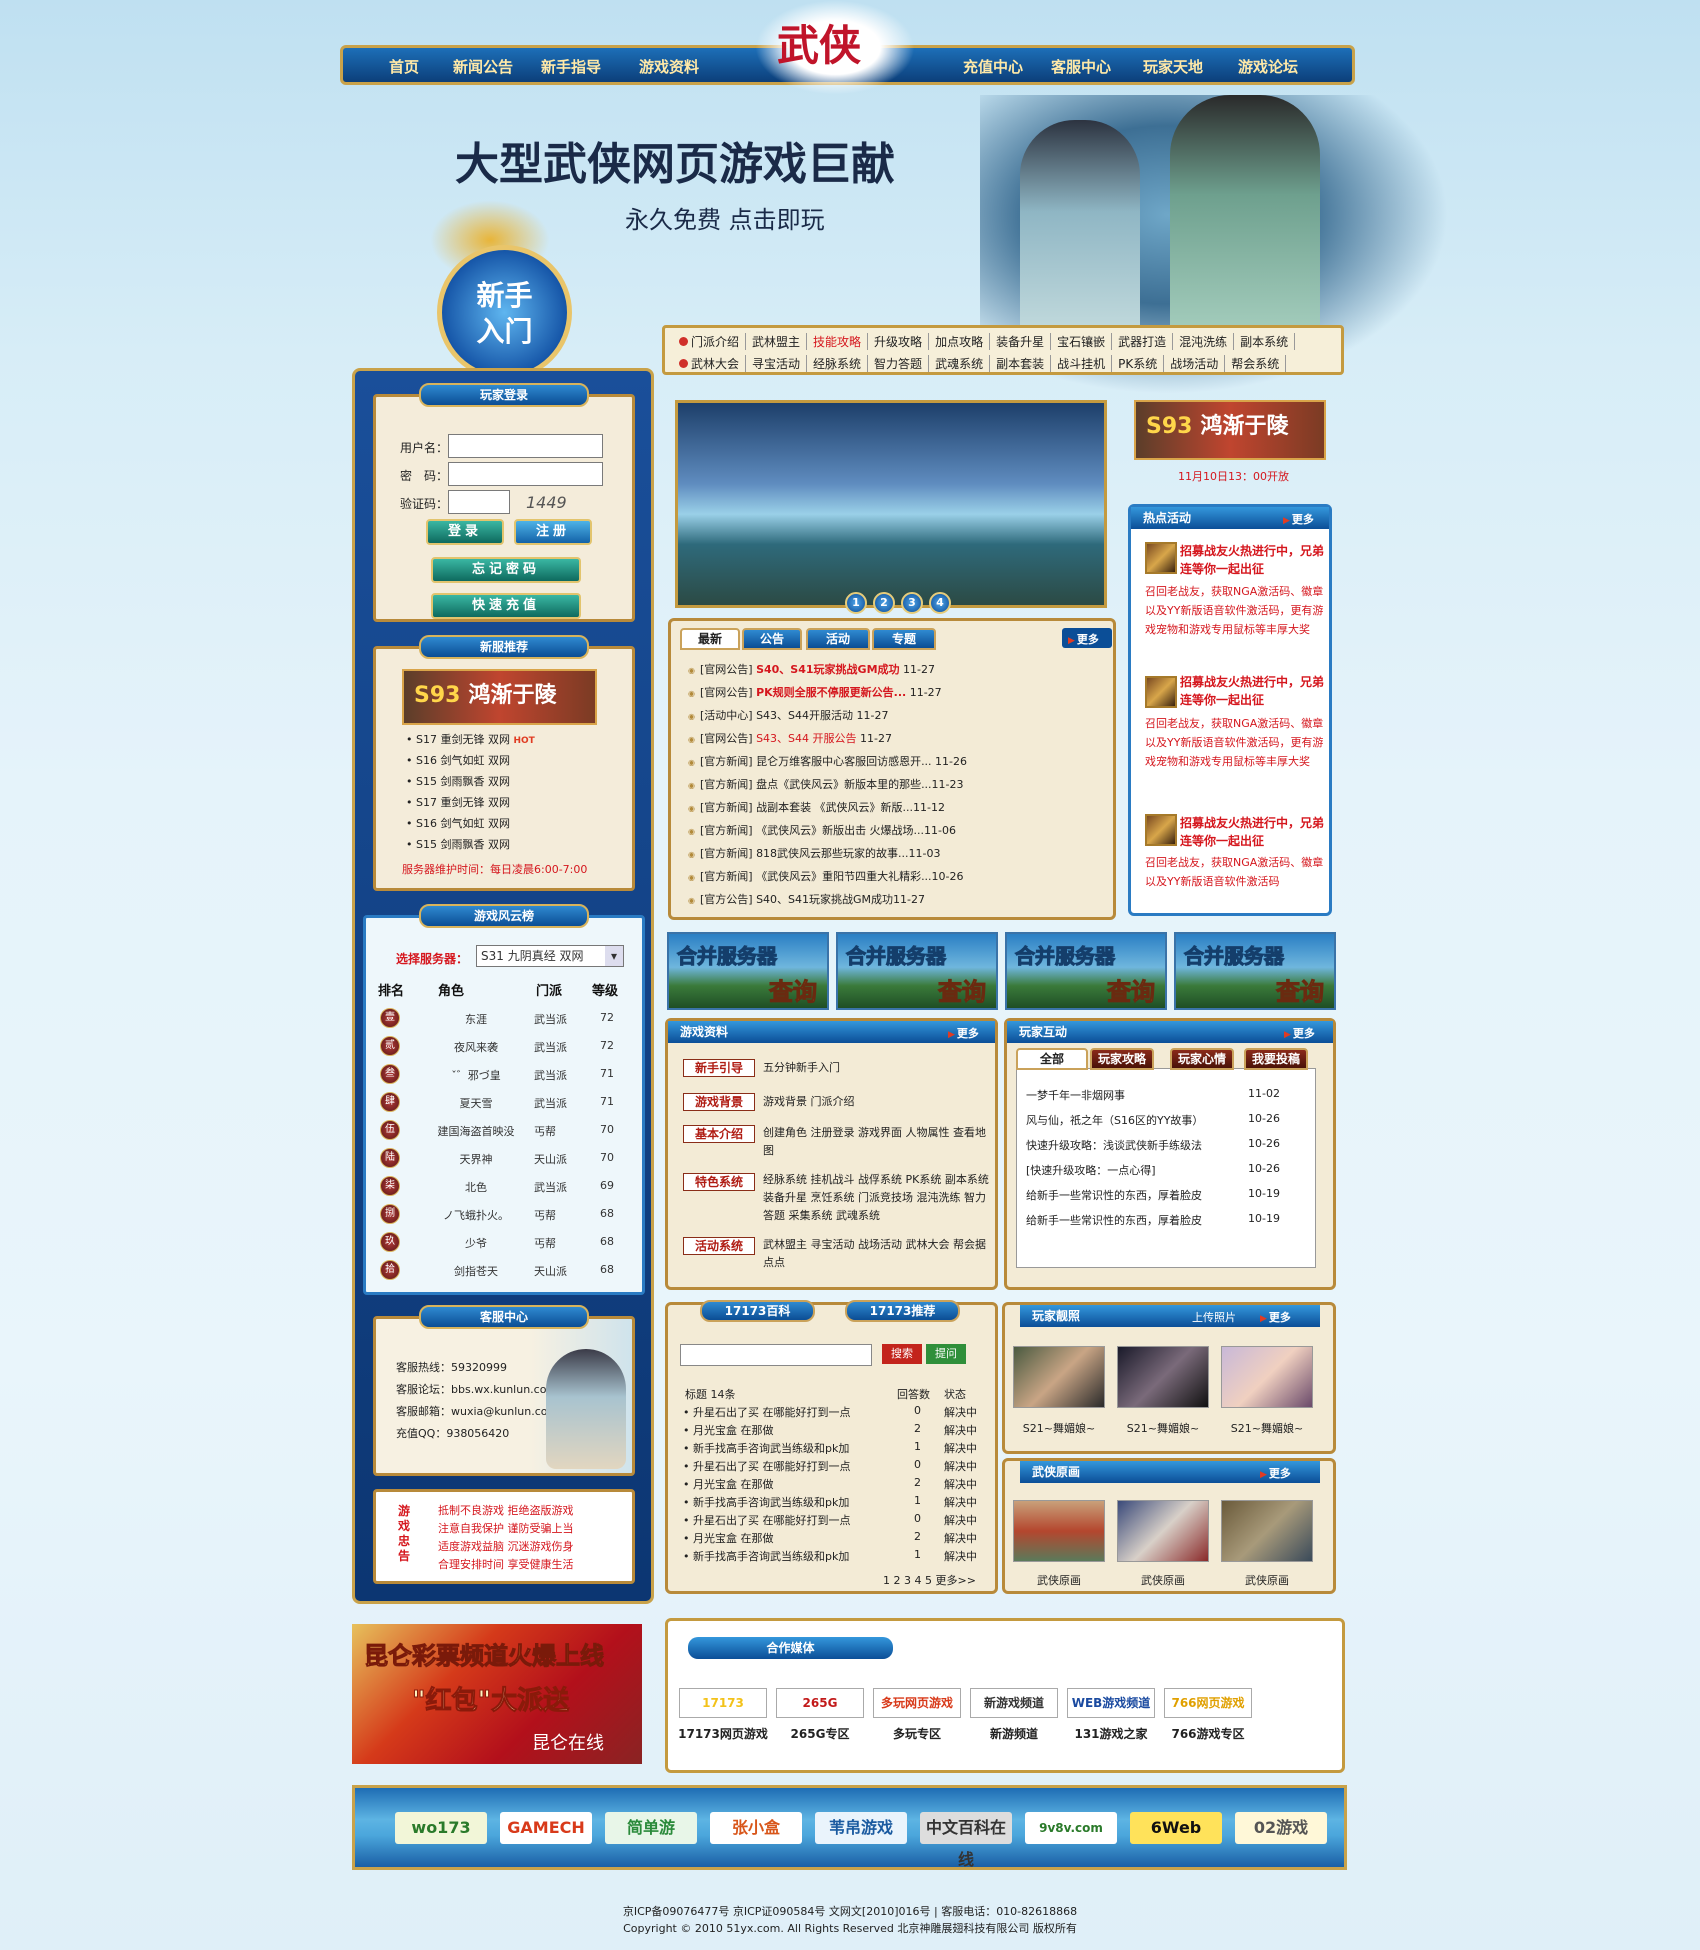  What do you see at coordinates (1082, 363) in the screenshot?
I see `quick-link: 战斗挂机` at bounding box center [1082, 363].